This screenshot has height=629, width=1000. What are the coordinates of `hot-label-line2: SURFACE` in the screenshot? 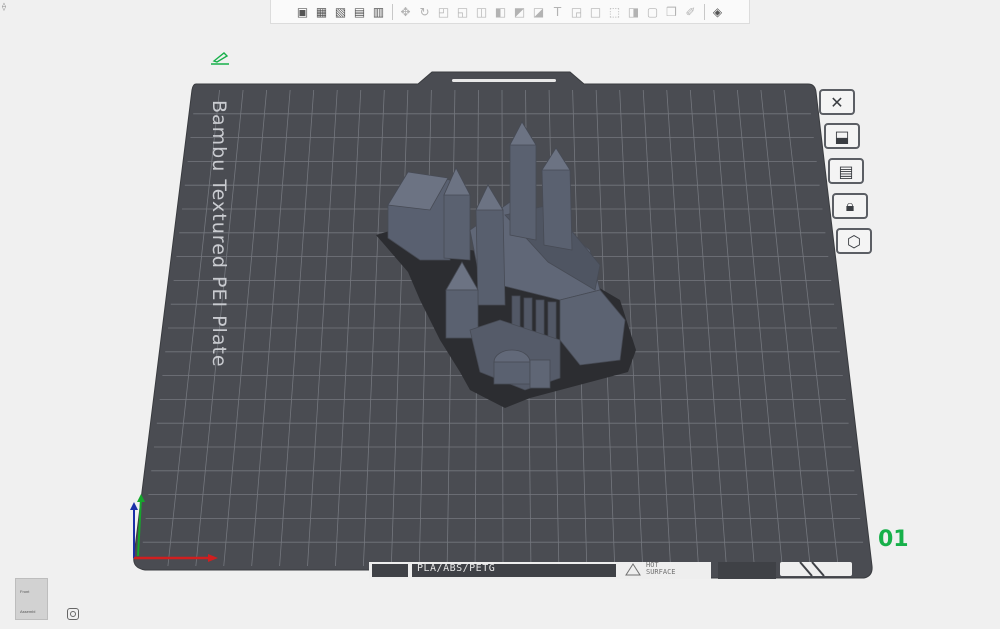 It's located at (661, 572).